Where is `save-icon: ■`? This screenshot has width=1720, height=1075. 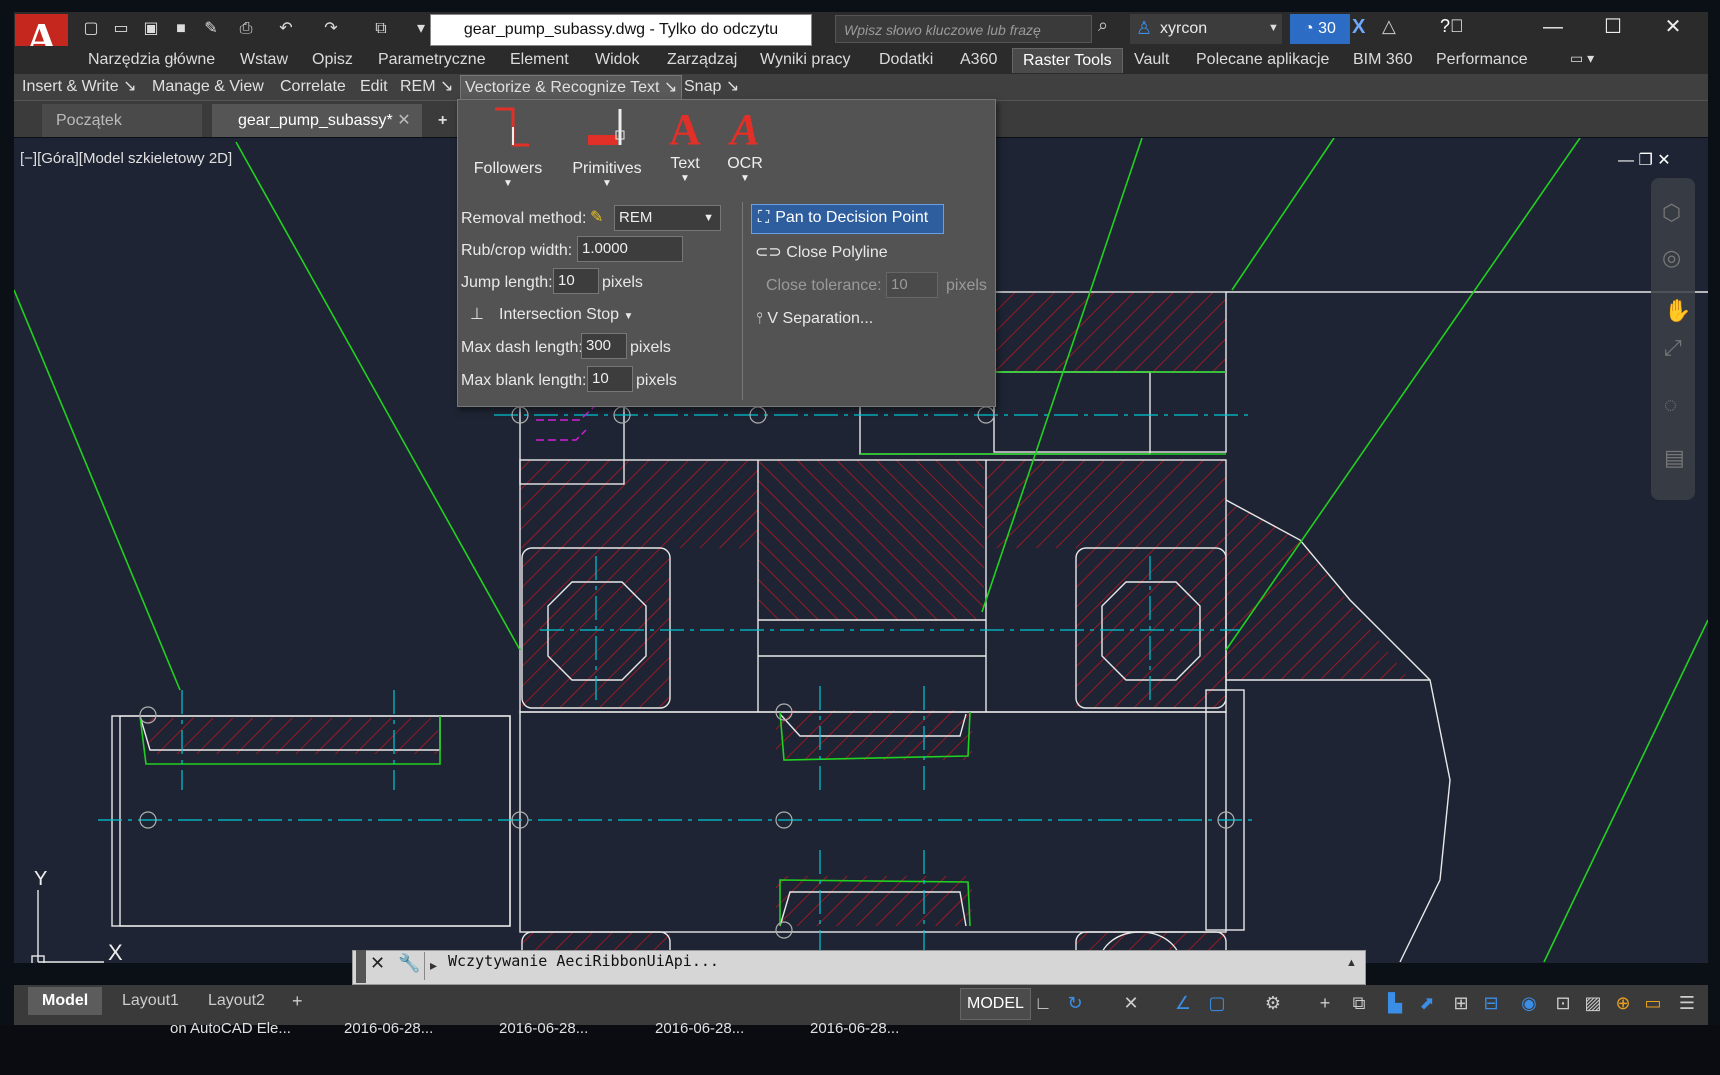
save-icon: ■ is located at coordinates (181, 29).